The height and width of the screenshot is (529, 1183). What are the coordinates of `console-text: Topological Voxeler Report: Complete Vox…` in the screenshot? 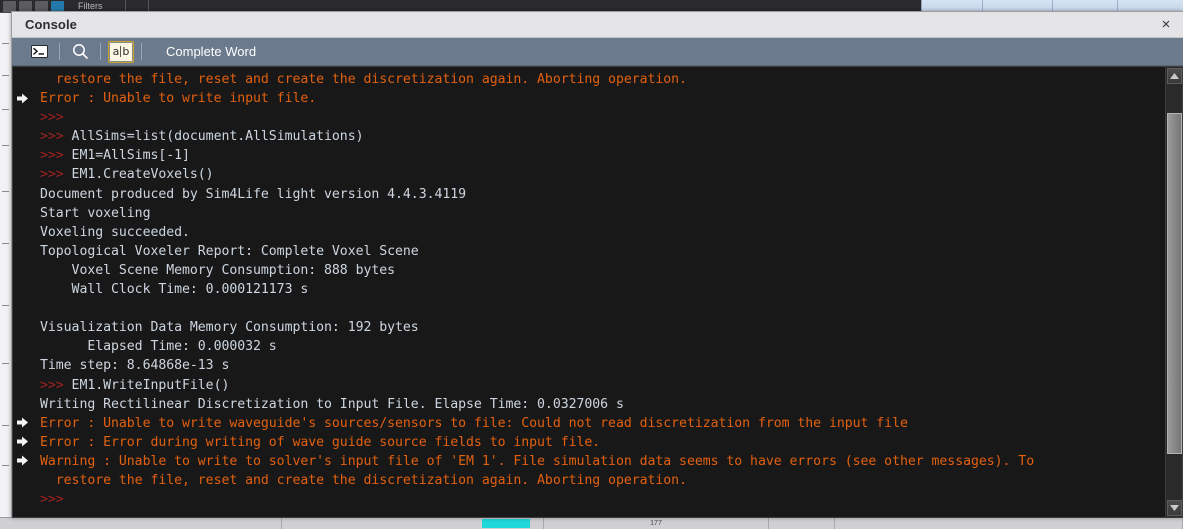 It's located at (229, 251).